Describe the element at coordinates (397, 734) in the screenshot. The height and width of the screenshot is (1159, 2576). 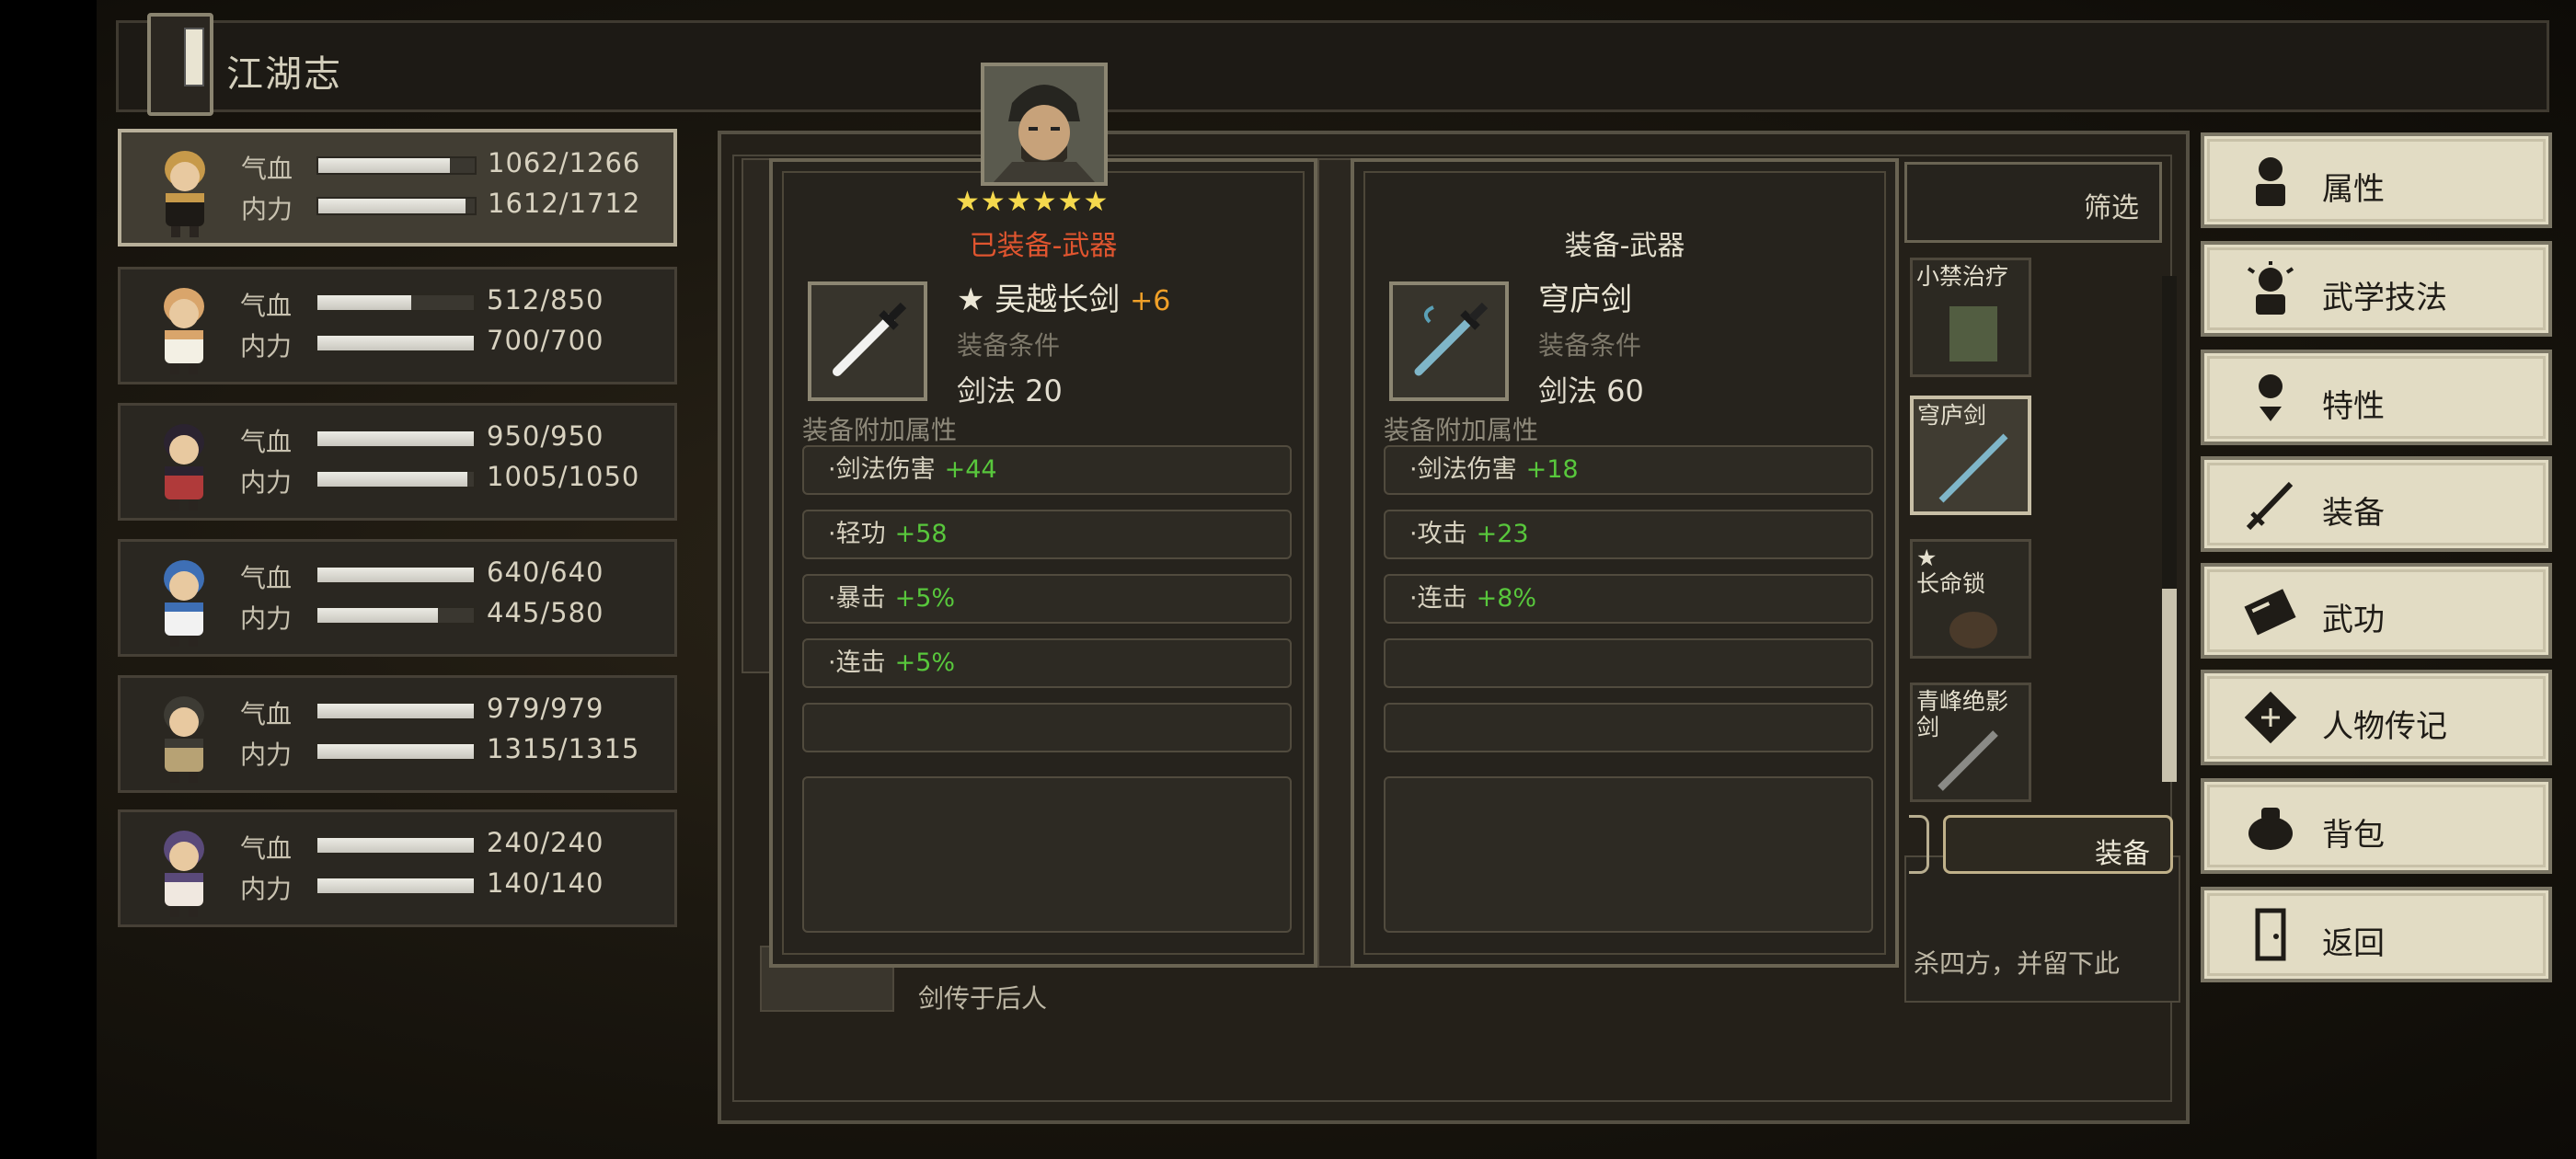
I see `party-member-card: 气血 979/979 内力 1315/1315` at that location.